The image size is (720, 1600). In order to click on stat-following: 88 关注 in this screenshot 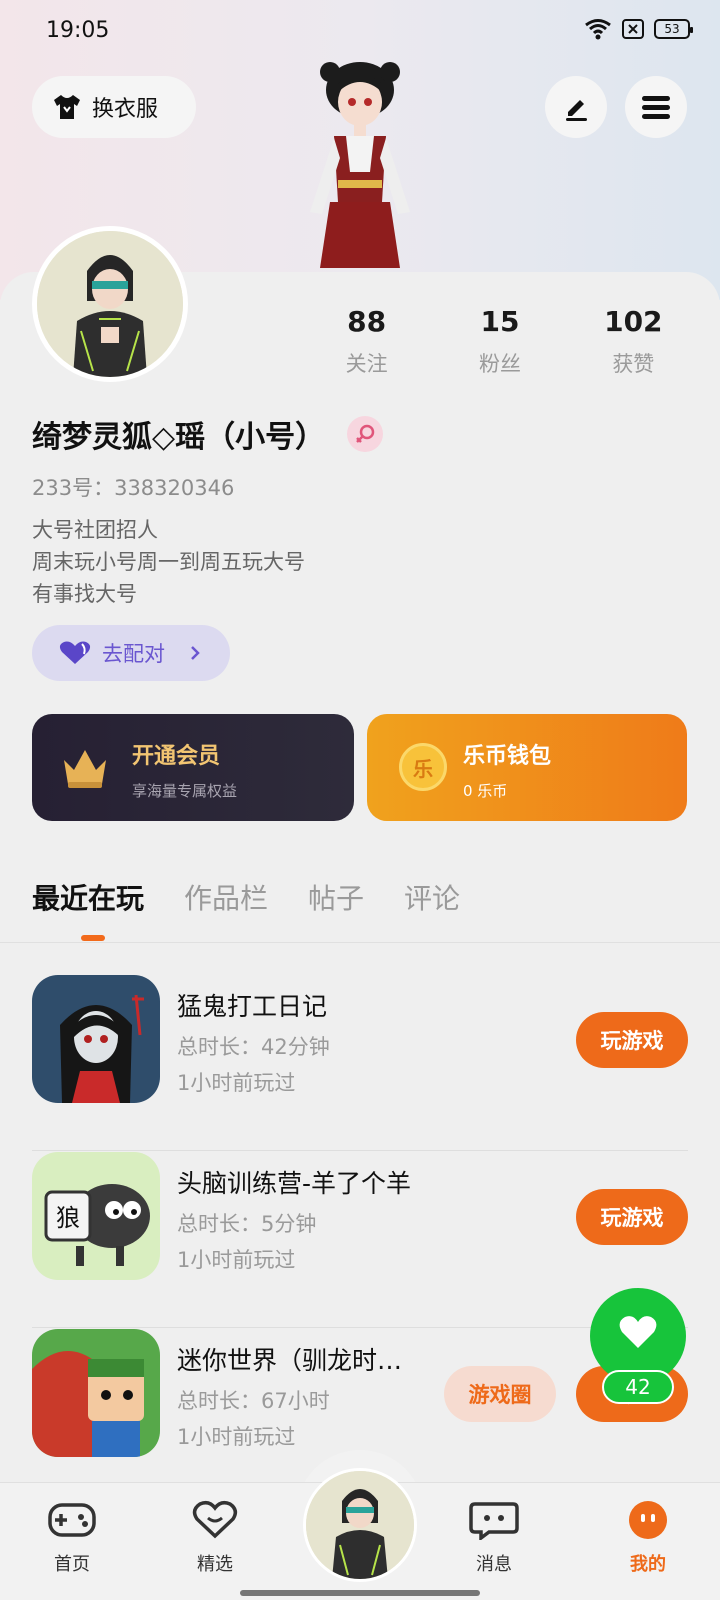, I will do `click(366, 341)`.